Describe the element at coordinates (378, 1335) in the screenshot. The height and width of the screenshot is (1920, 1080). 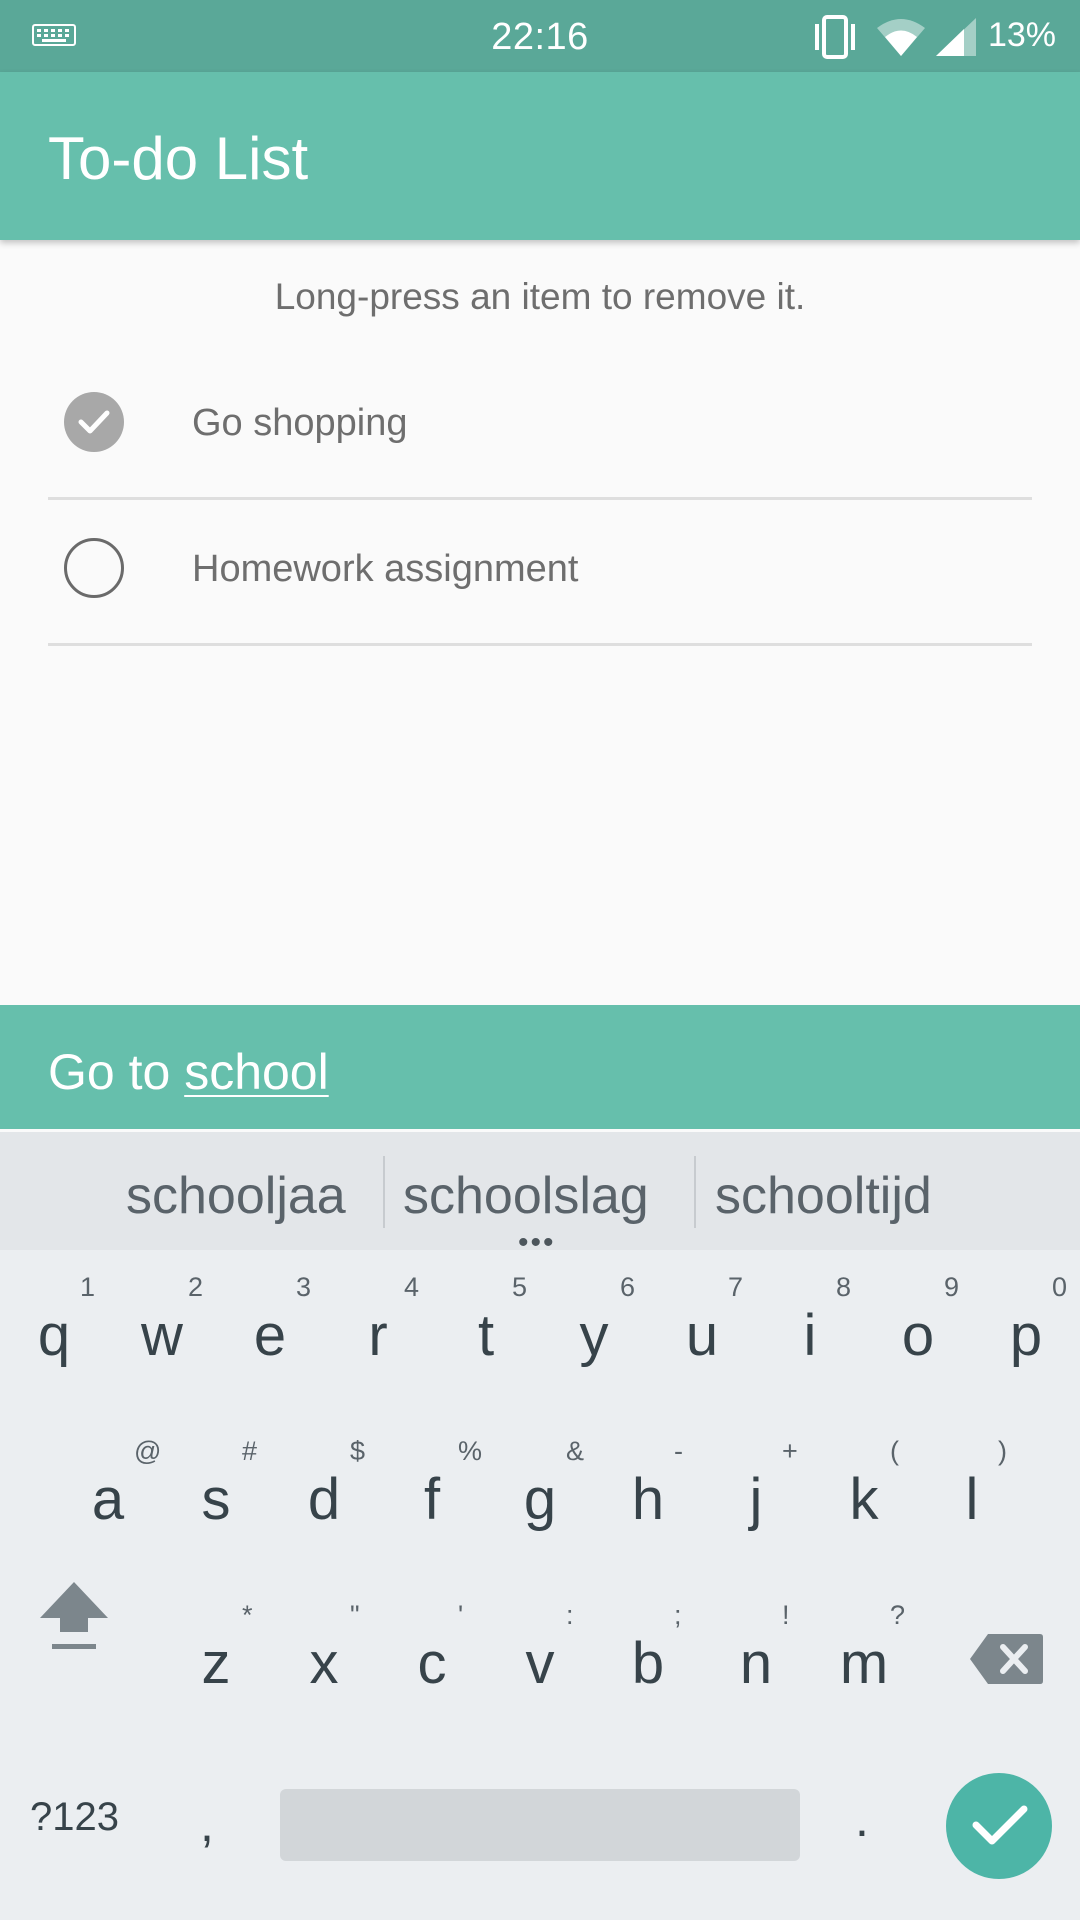
I see `key-letter: r` at that location.